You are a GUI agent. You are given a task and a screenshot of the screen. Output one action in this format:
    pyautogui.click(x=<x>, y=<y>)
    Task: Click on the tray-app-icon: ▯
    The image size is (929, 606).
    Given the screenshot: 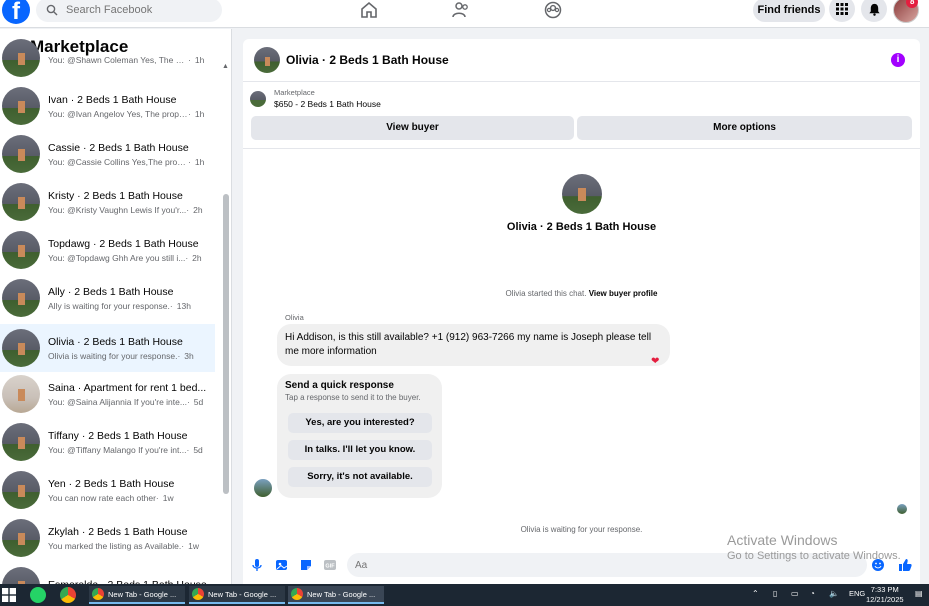 What is the action you would take?
    pyautogui.click(x=775, y=593)
    